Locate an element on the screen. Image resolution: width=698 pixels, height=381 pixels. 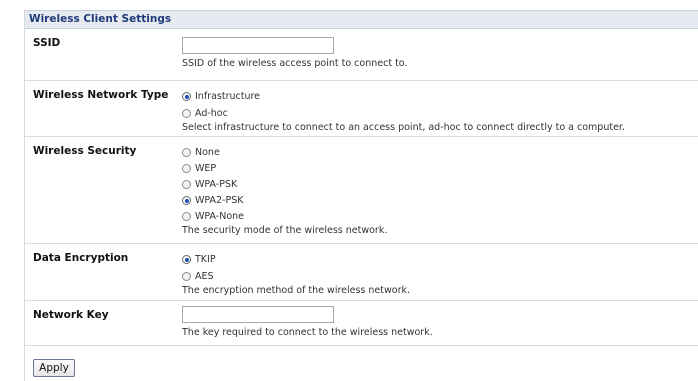
option-label: WPA2-PSK is located at coordinates (219, 200).